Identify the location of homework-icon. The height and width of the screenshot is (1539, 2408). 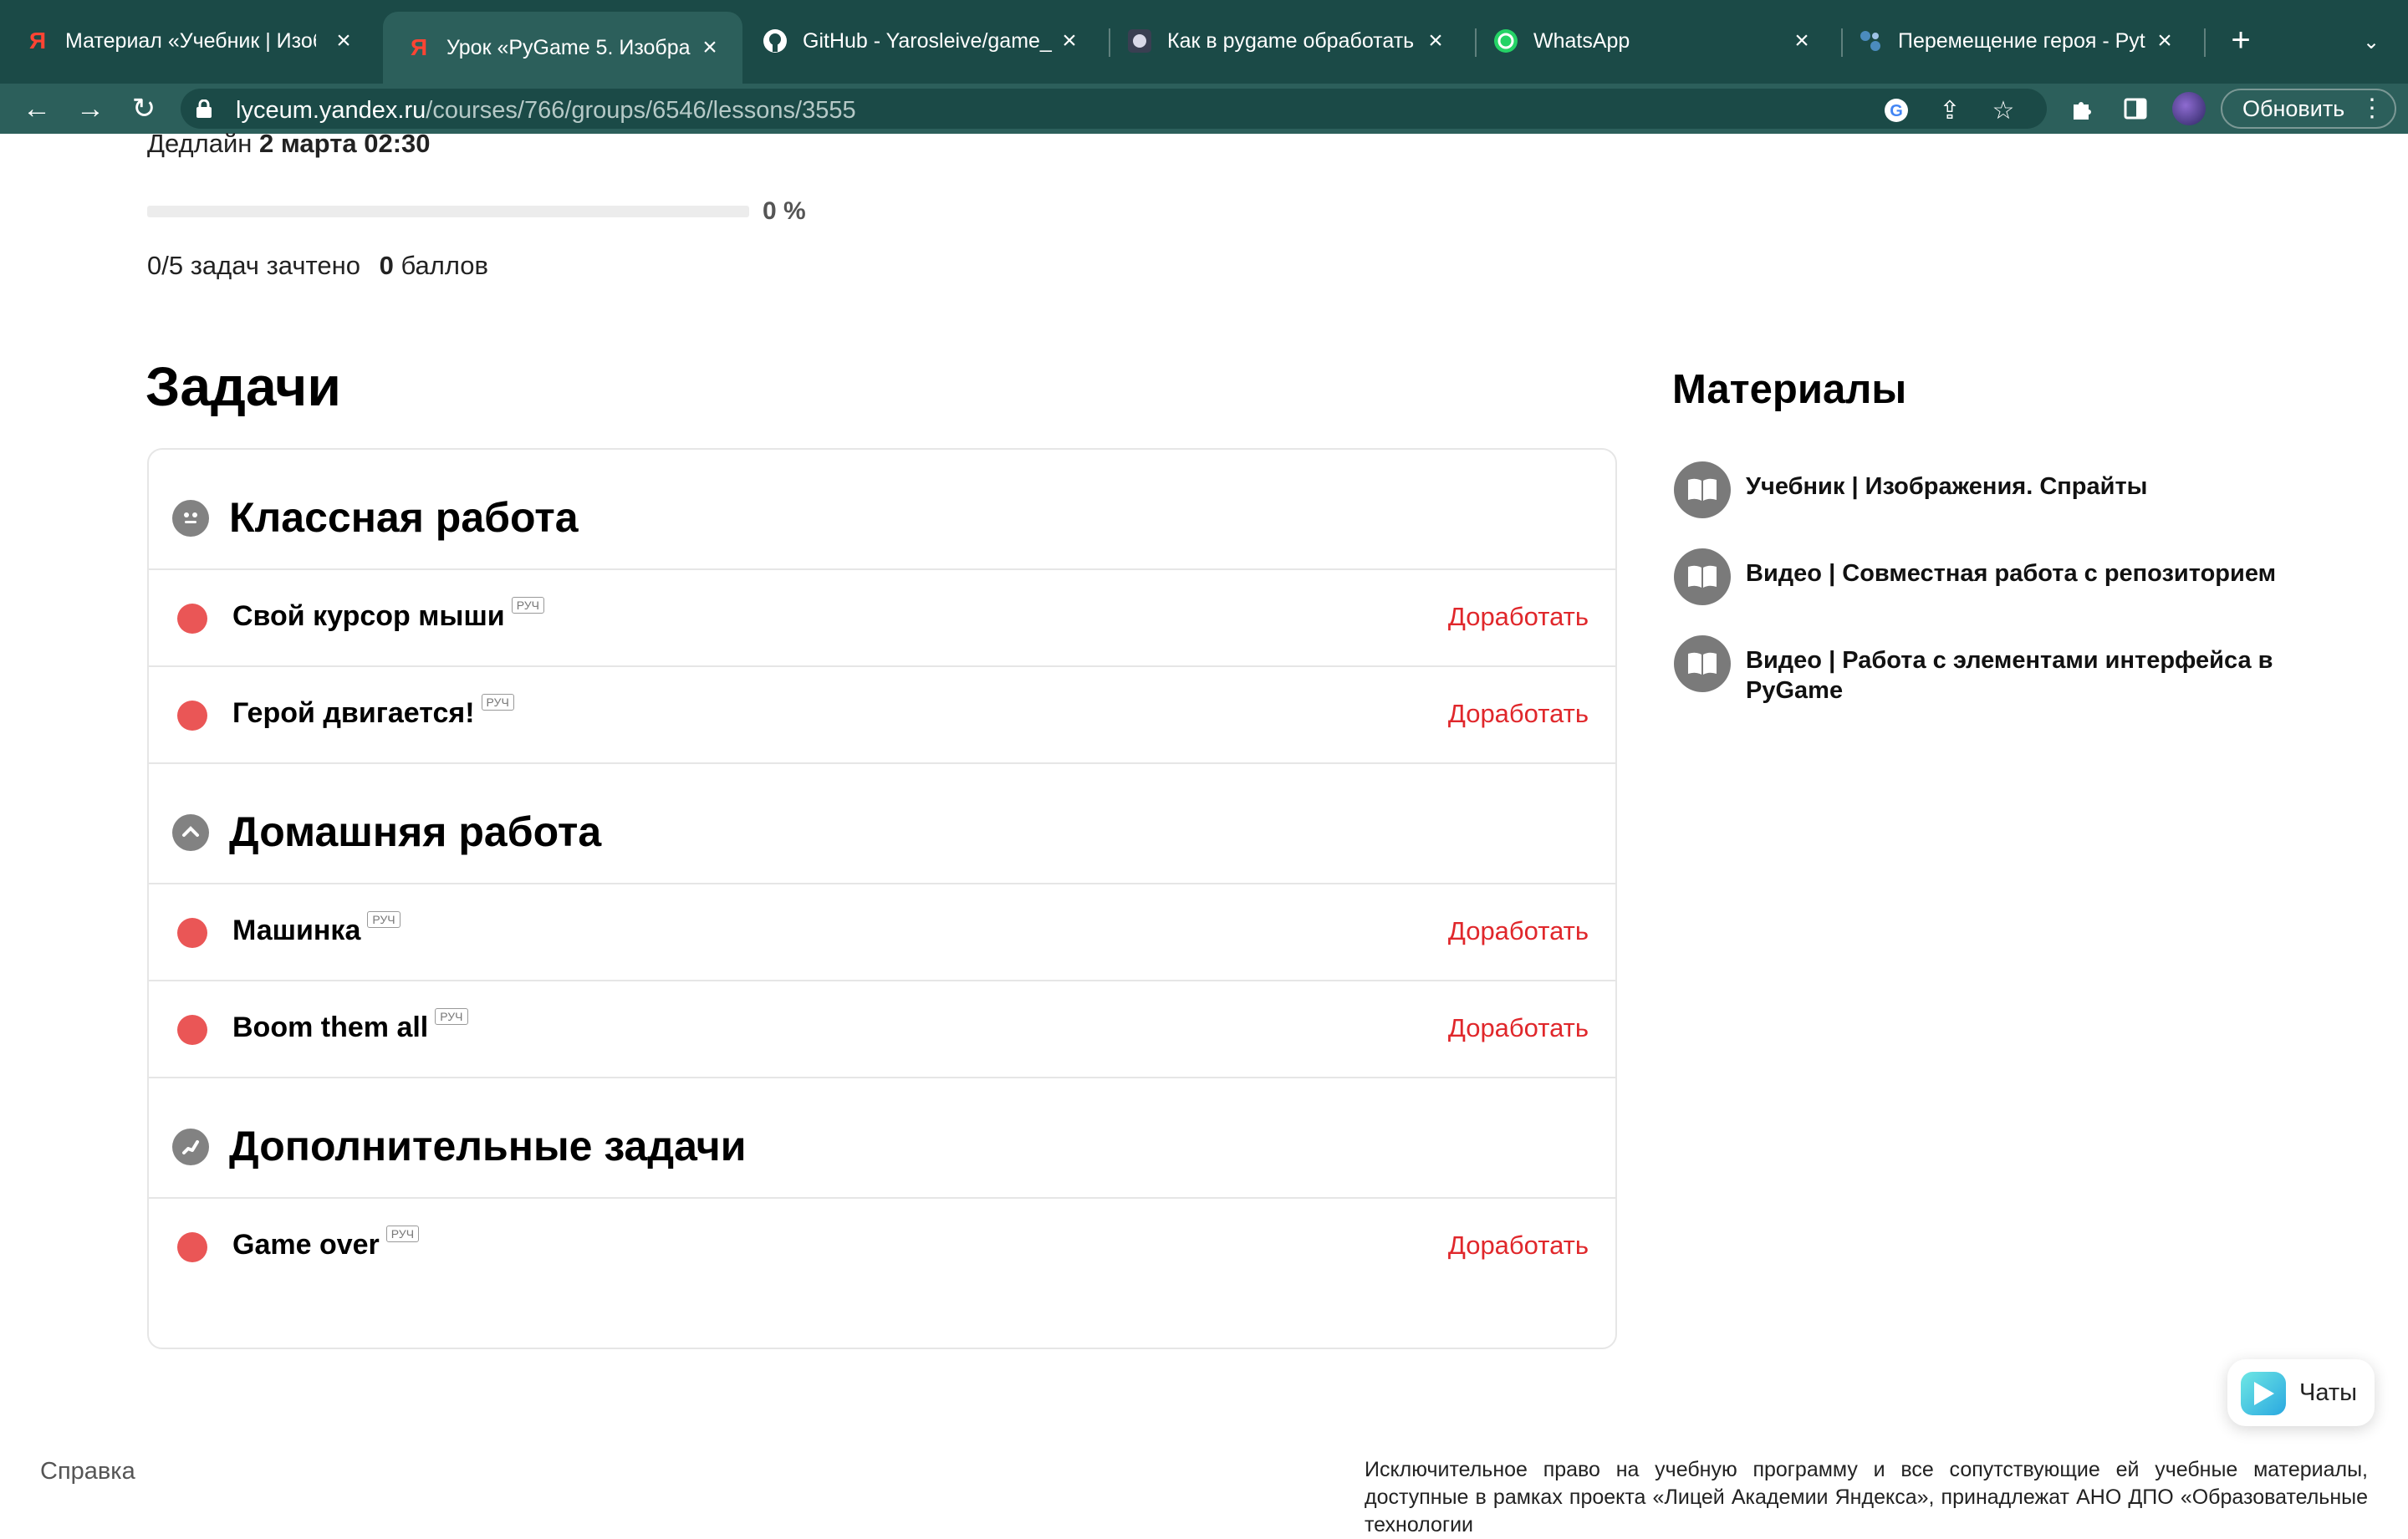
(190, 832).